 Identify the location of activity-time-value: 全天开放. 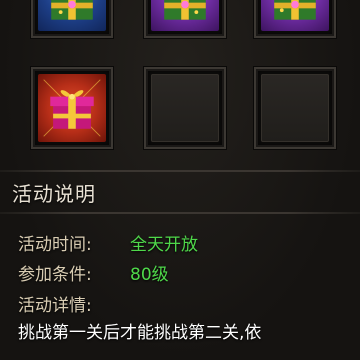
(164, 245).